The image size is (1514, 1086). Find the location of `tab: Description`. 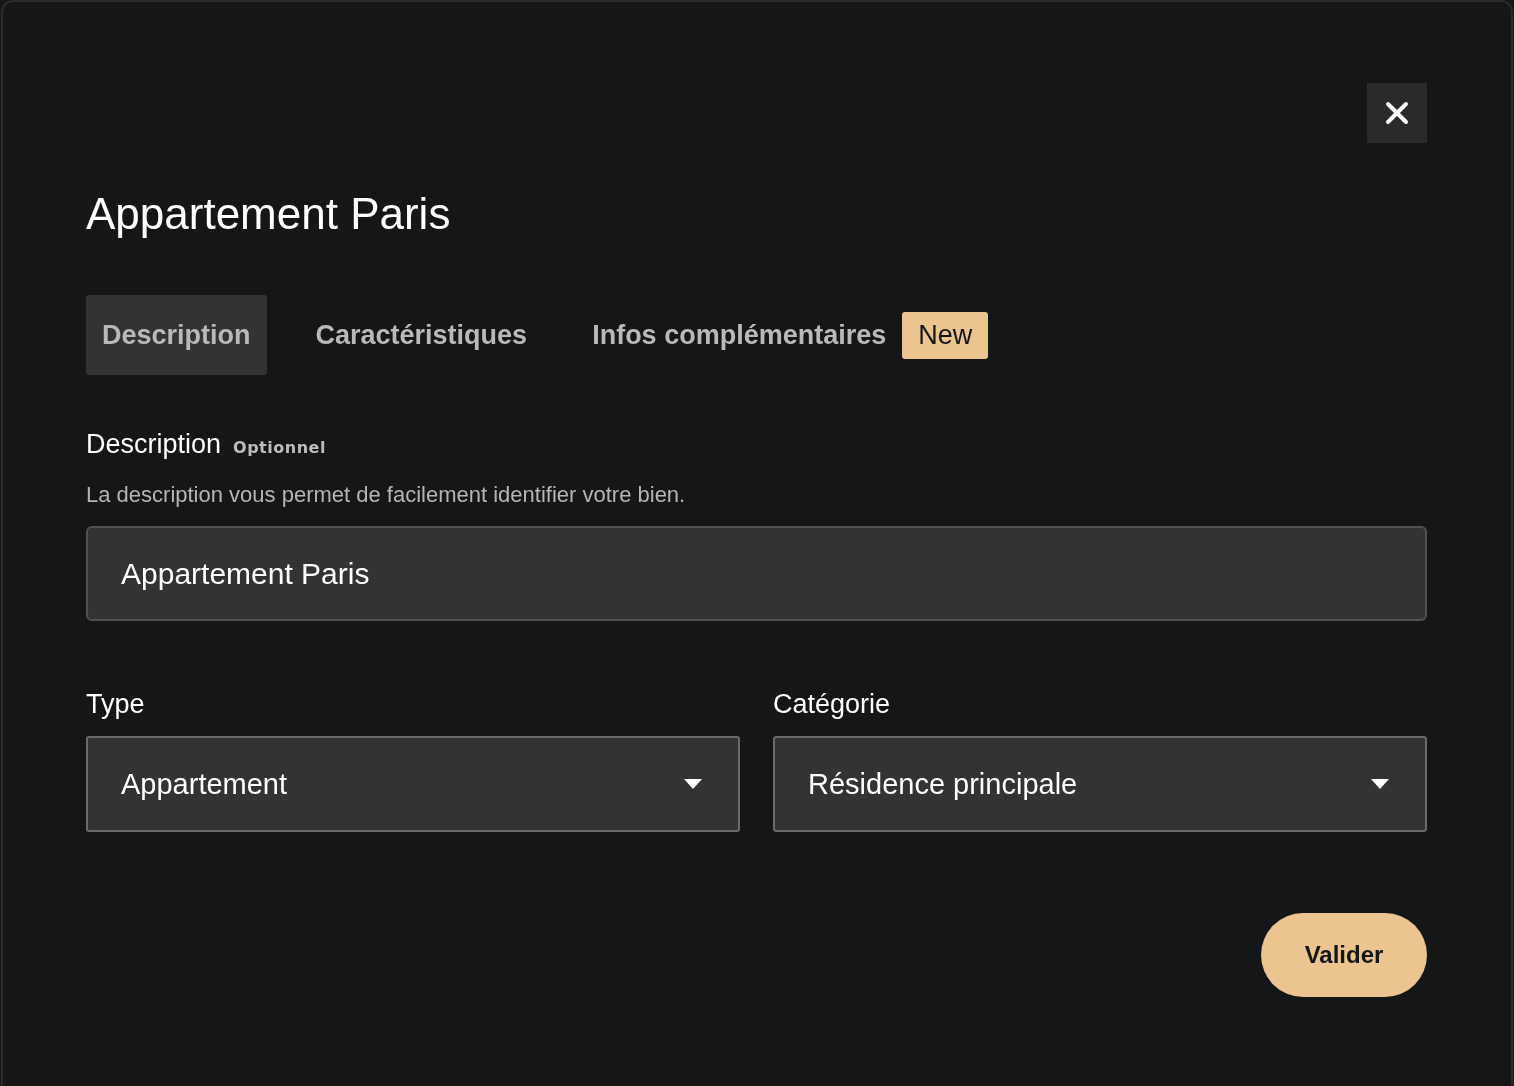

tab: Description is located at coordinates (176, 335).